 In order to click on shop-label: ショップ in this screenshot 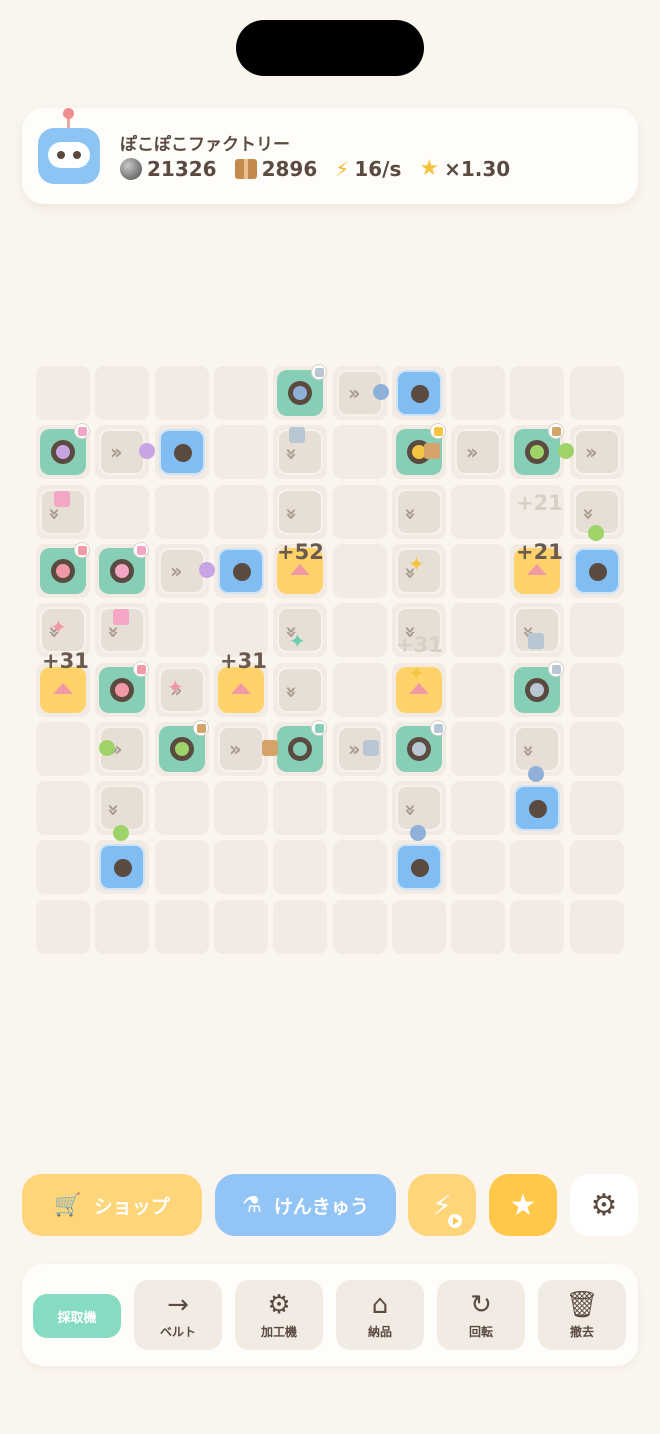, I will do `click(131, 1206)`.